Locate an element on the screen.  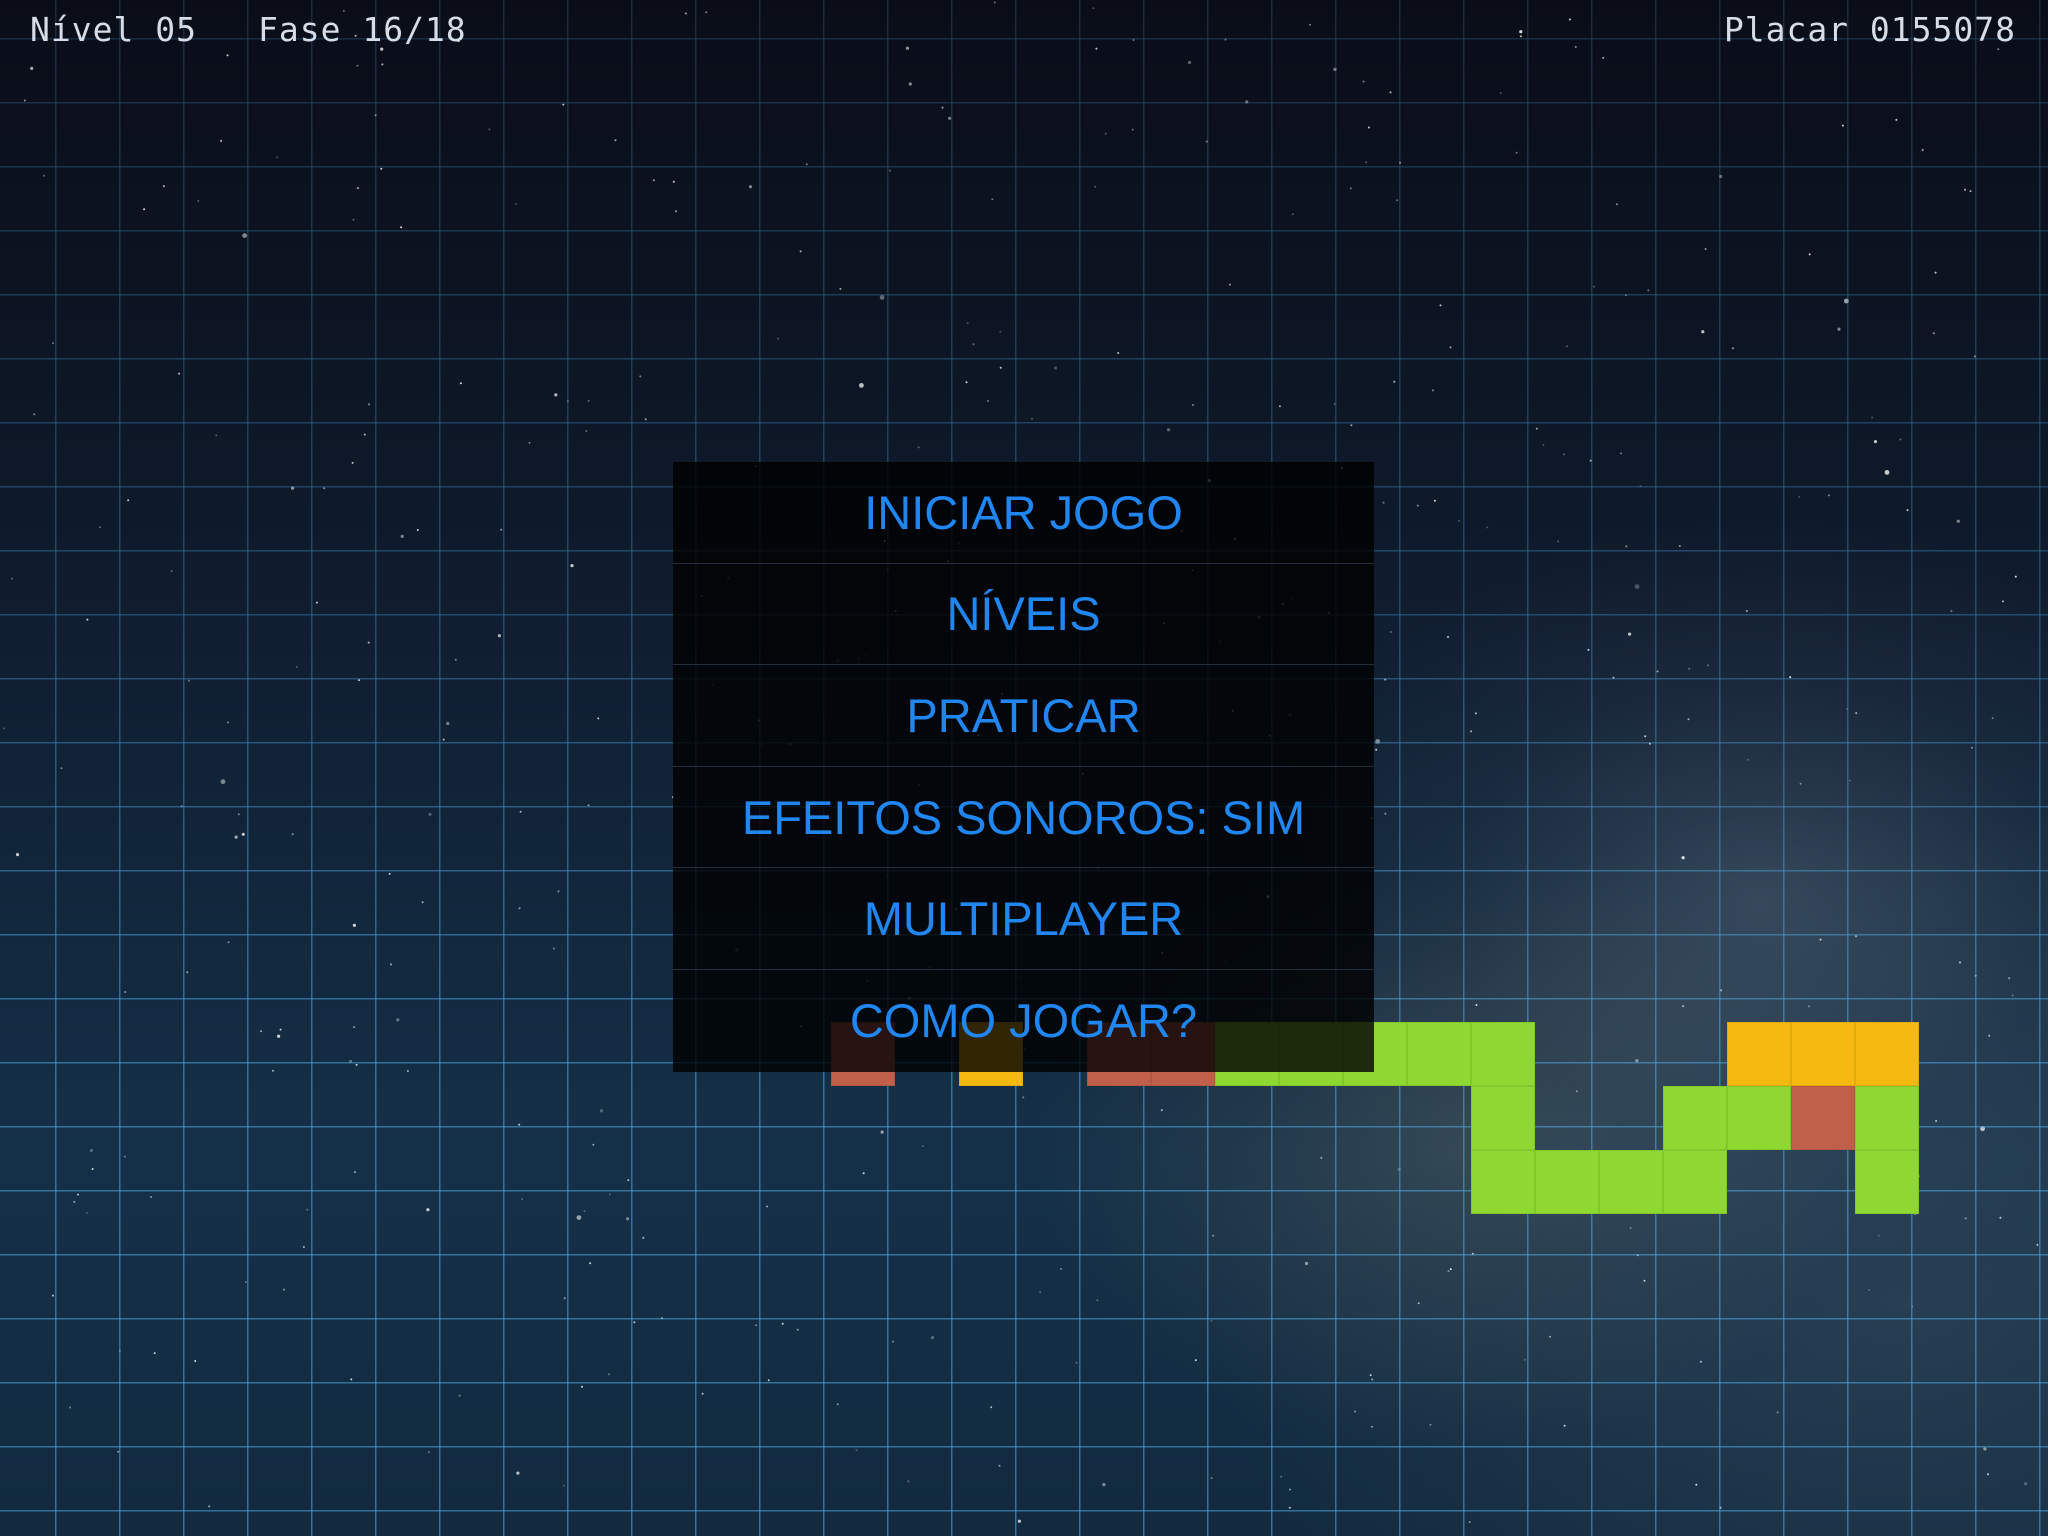
menu-item-sound-effects-toggle: EFEITOS SONOROS: SIM is located at coordinates (1023, 818).